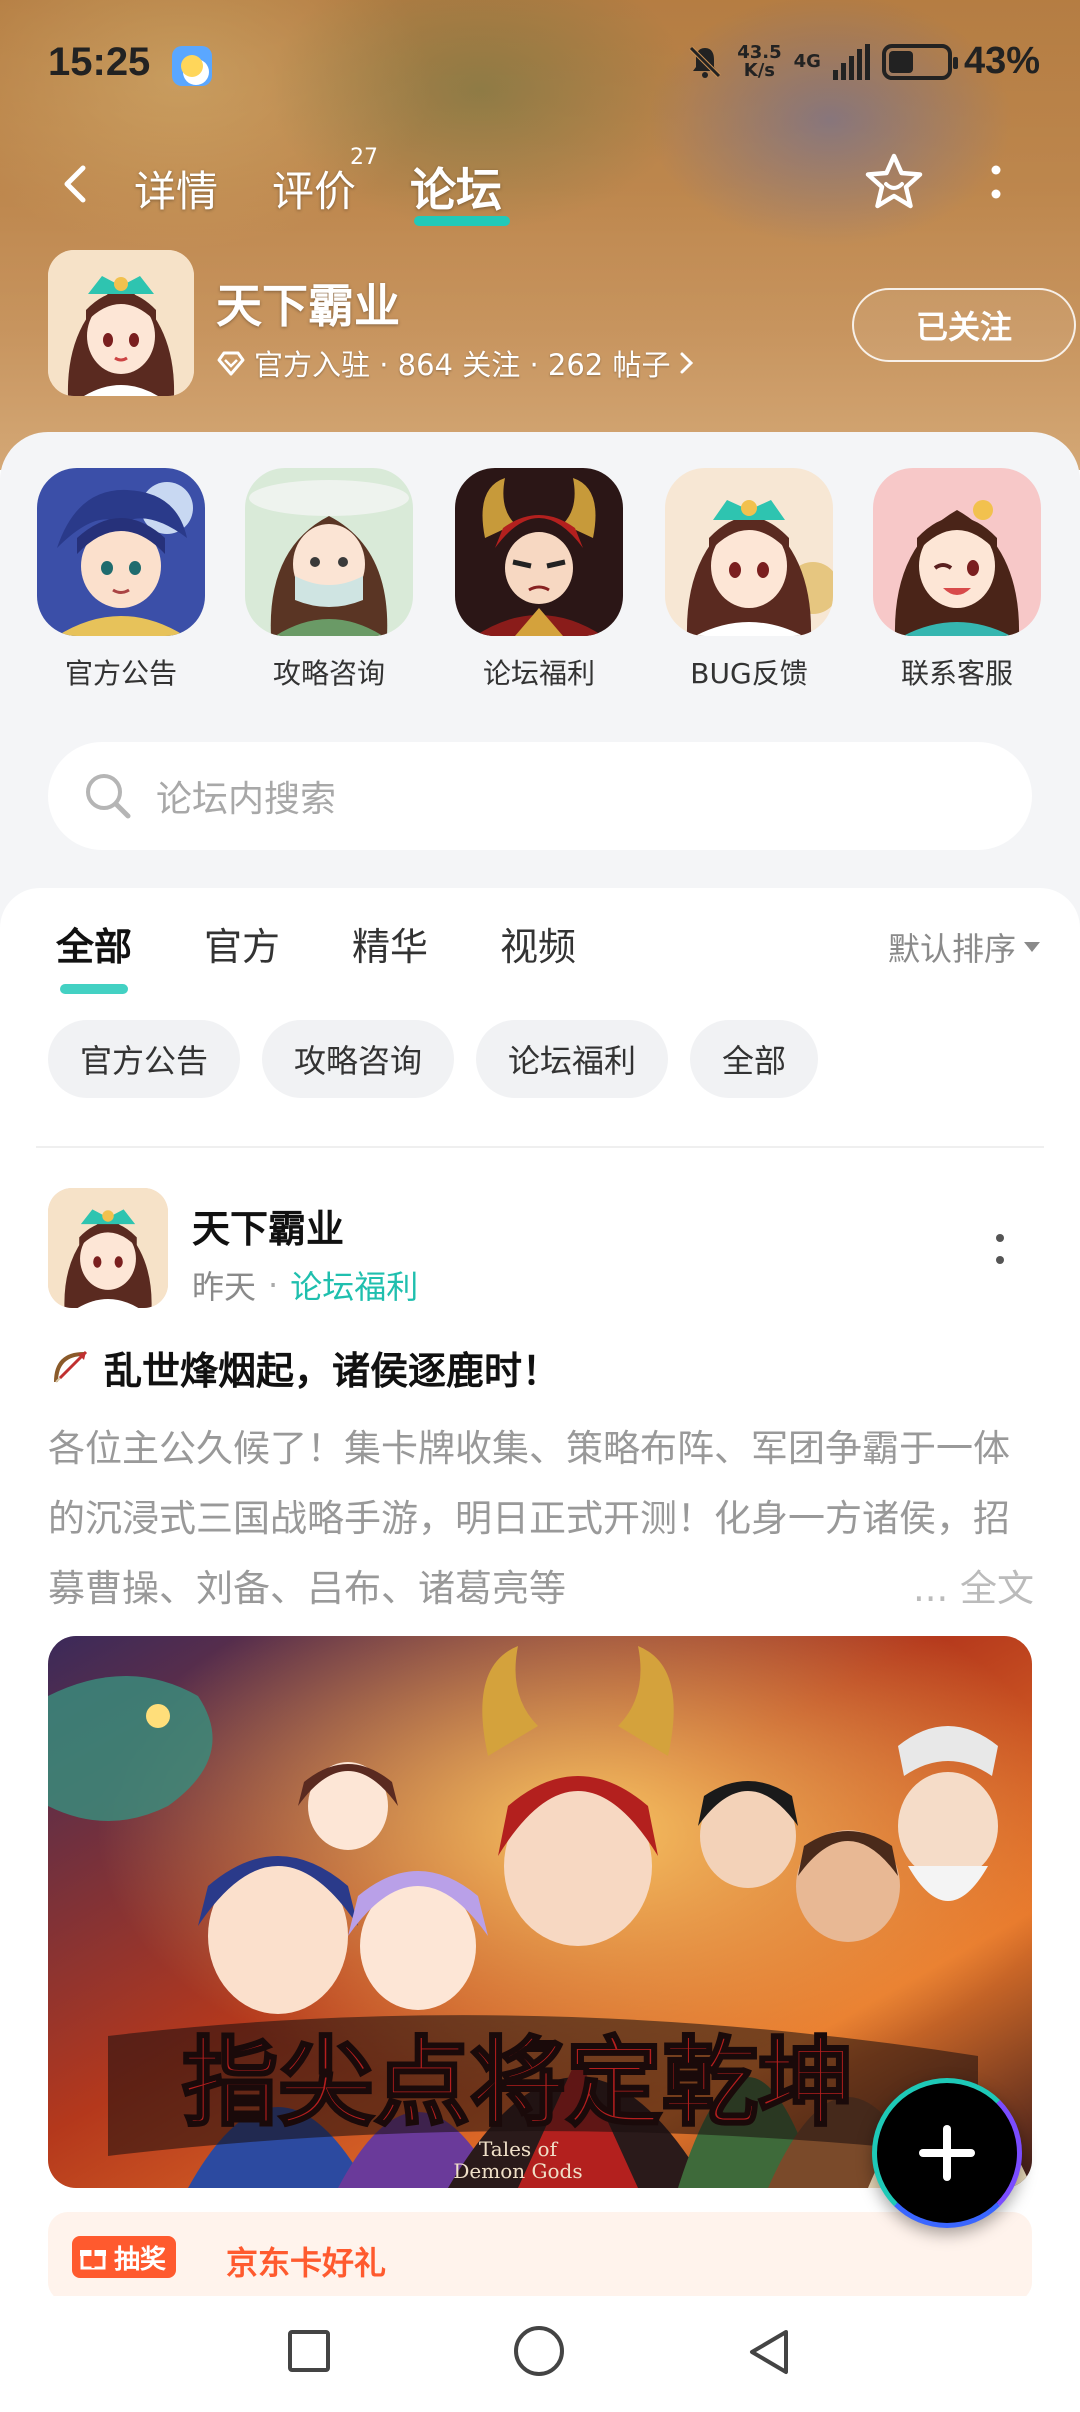 Image resolution: width=1080 pixels, height=2412 pixels. Describe the element at coordinates (316, 955) in the screenshot. I see `feed-tabs: 全部 官方 精华 视频` at that location.